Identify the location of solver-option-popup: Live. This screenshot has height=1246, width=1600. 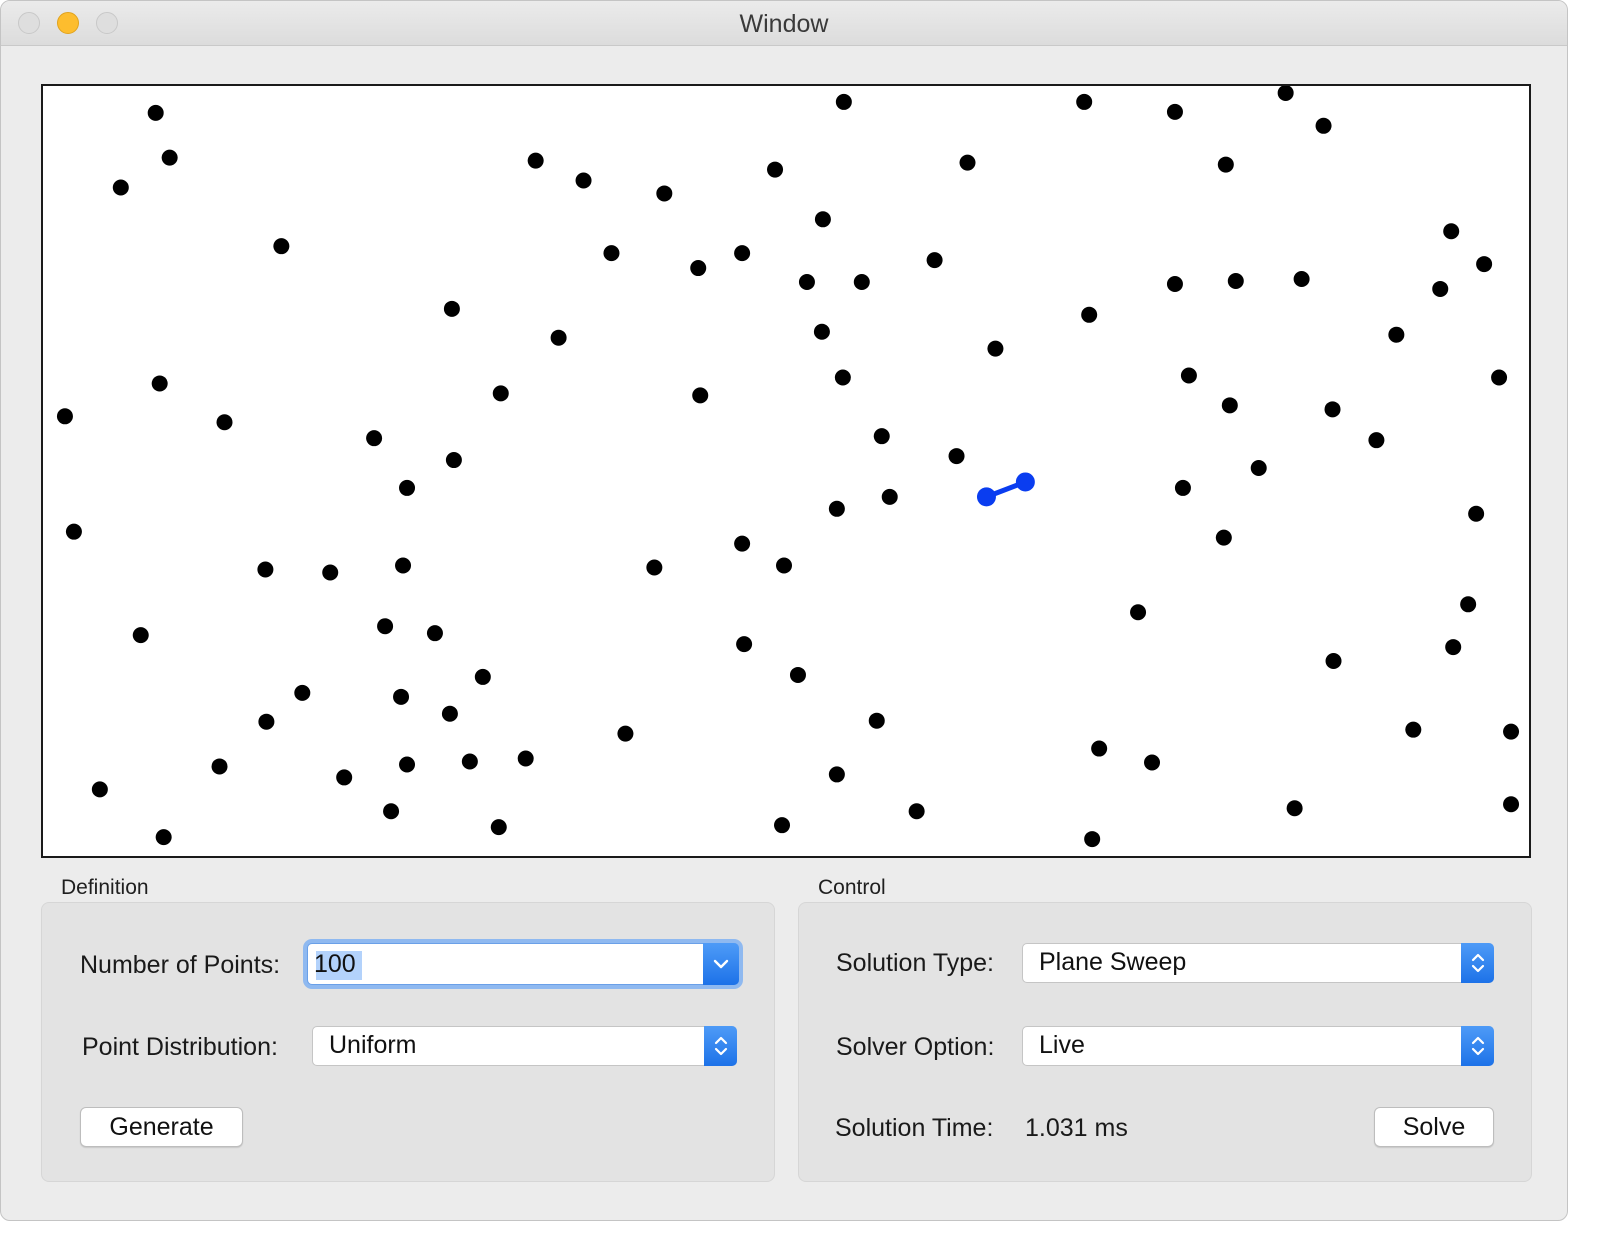
(1258, 1046).